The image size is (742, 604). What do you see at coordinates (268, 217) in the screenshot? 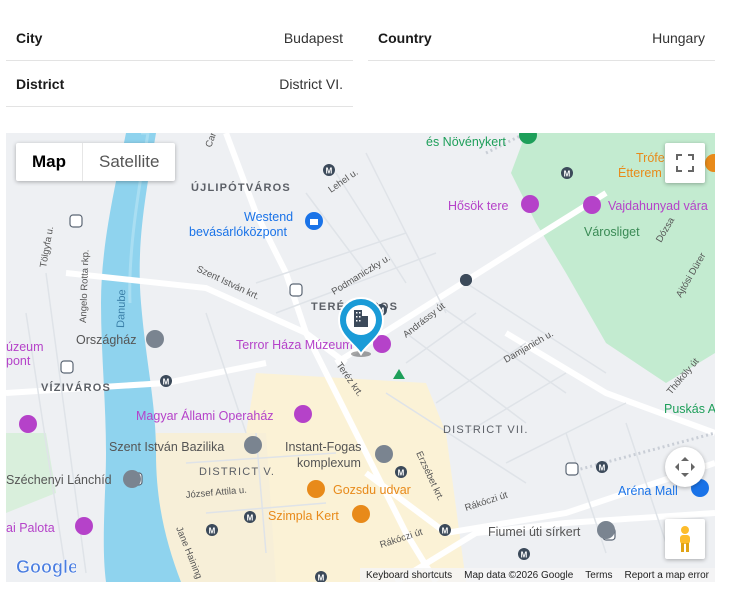
I see `poi-westend: Westend` at bounding box center [268, 217].